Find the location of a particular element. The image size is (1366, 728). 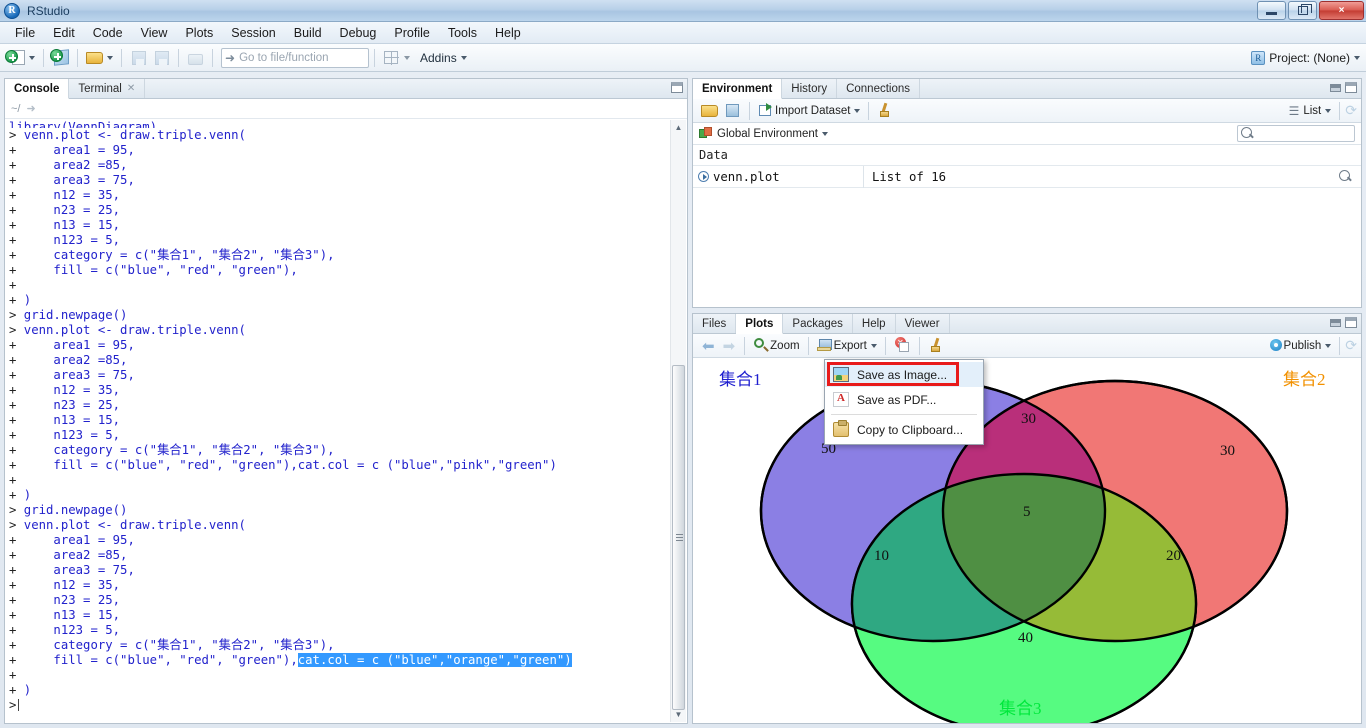

open-file-button is located at coordinates (99, 58).